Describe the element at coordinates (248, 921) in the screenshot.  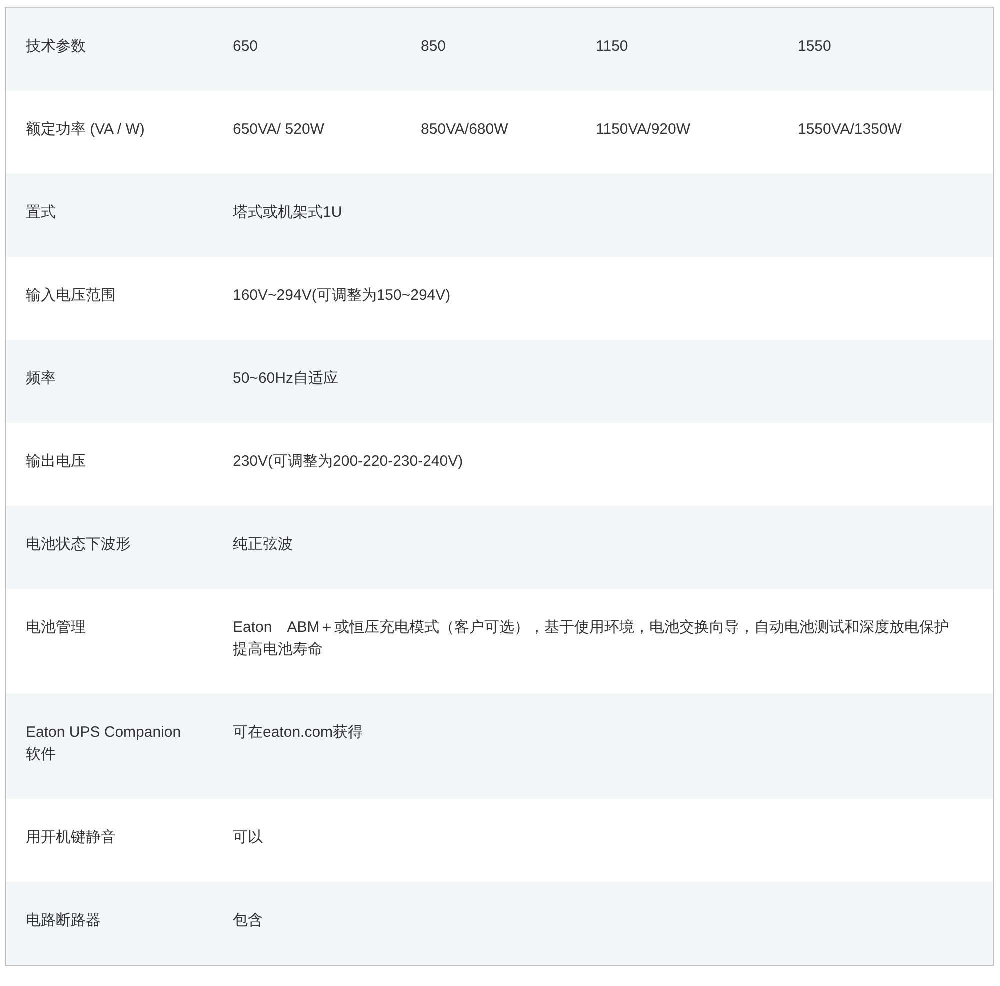
I see `table-cell-text: 包含` at that location.